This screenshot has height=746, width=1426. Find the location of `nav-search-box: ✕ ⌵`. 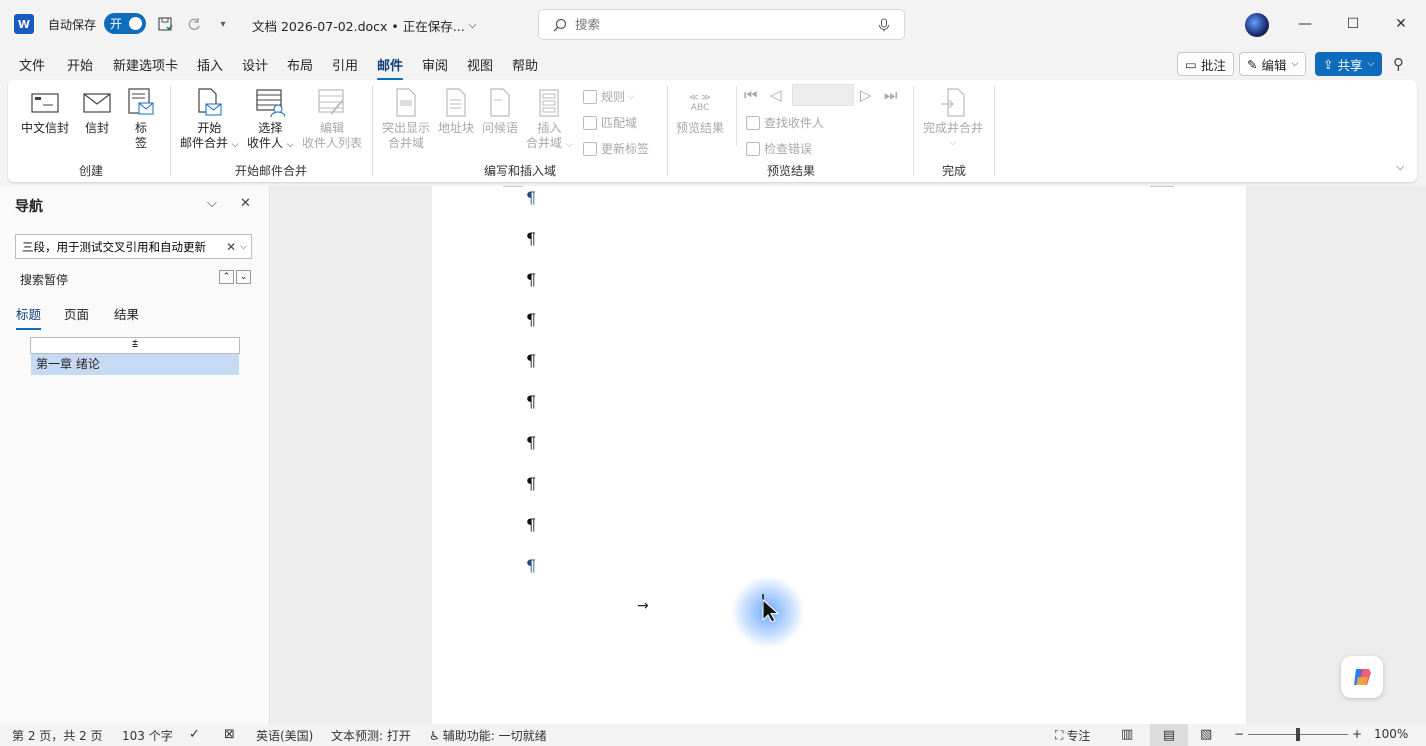

nav-search-box: ✕ ⌵ is located at coordinates (133, 246).